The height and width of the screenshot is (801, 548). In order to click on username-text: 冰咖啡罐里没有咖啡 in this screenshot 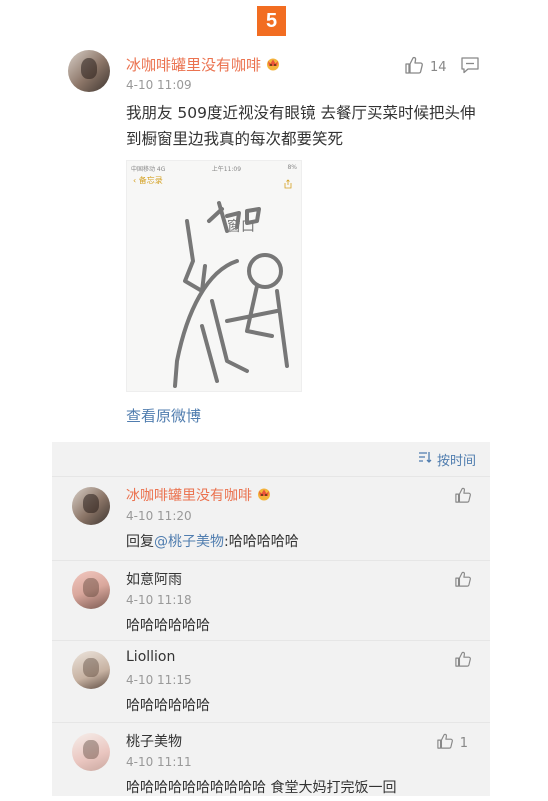, I will do `click(194, 65)`.